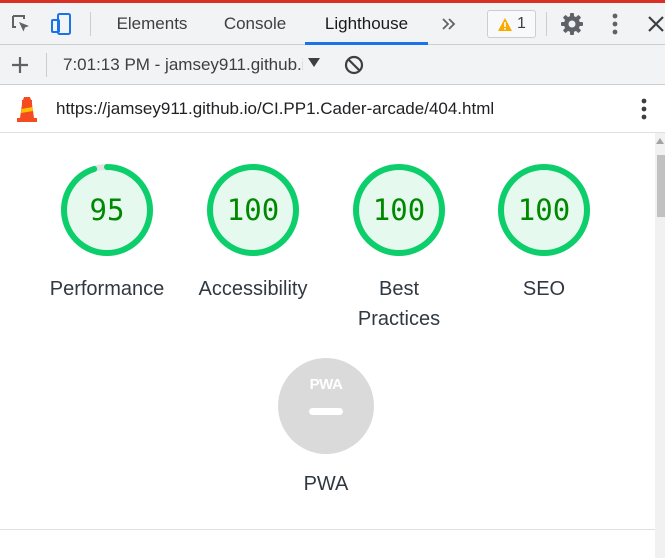  What do you see at coordinates (366, 24) in the screenshot?
I see `tab-lighthouse: Lighthouse` at bounding box center [366, 24].